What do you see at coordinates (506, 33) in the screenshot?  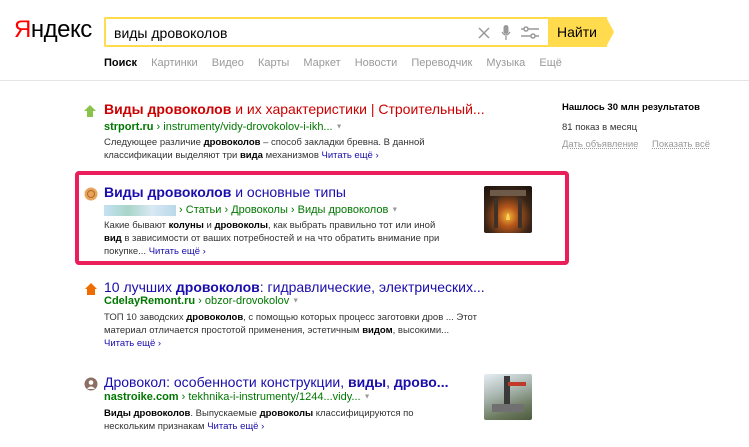 I see `microphone-icon` at bounding box center [506, 33].